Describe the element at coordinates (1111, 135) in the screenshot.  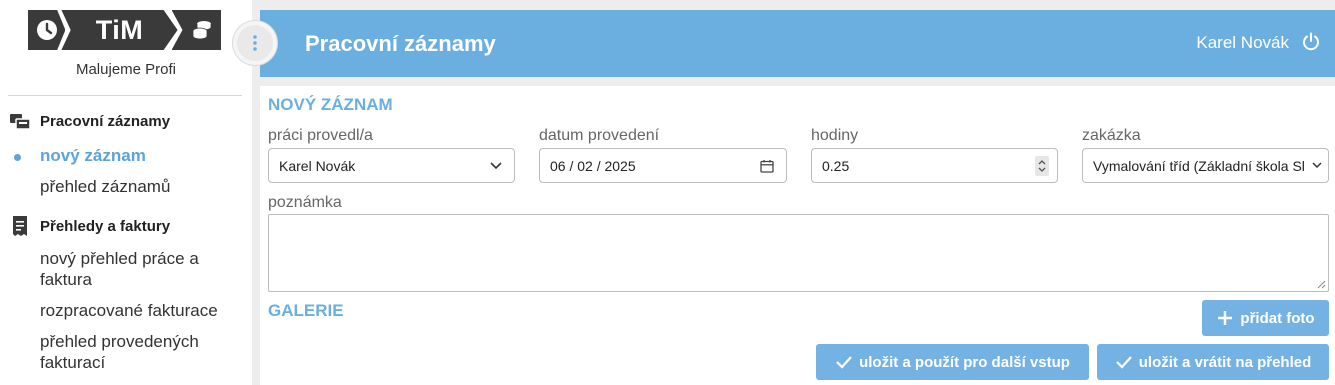
I see `order-label: zakázka` at that location.